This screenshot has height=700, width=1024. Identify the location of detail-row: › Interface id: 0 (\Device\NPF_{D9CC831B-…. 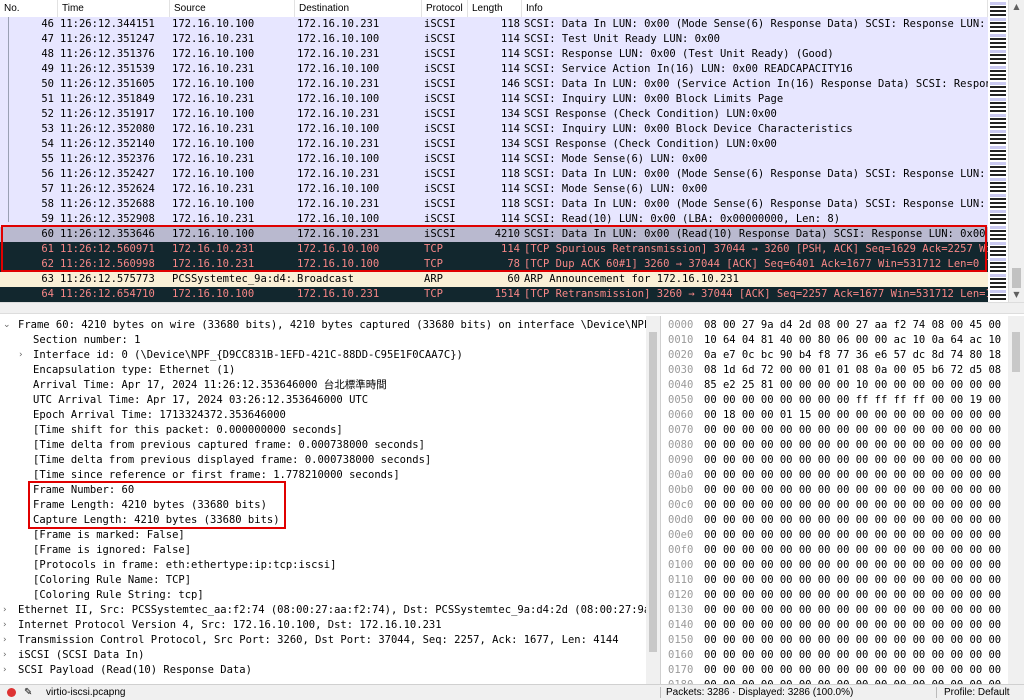
(330, 355).